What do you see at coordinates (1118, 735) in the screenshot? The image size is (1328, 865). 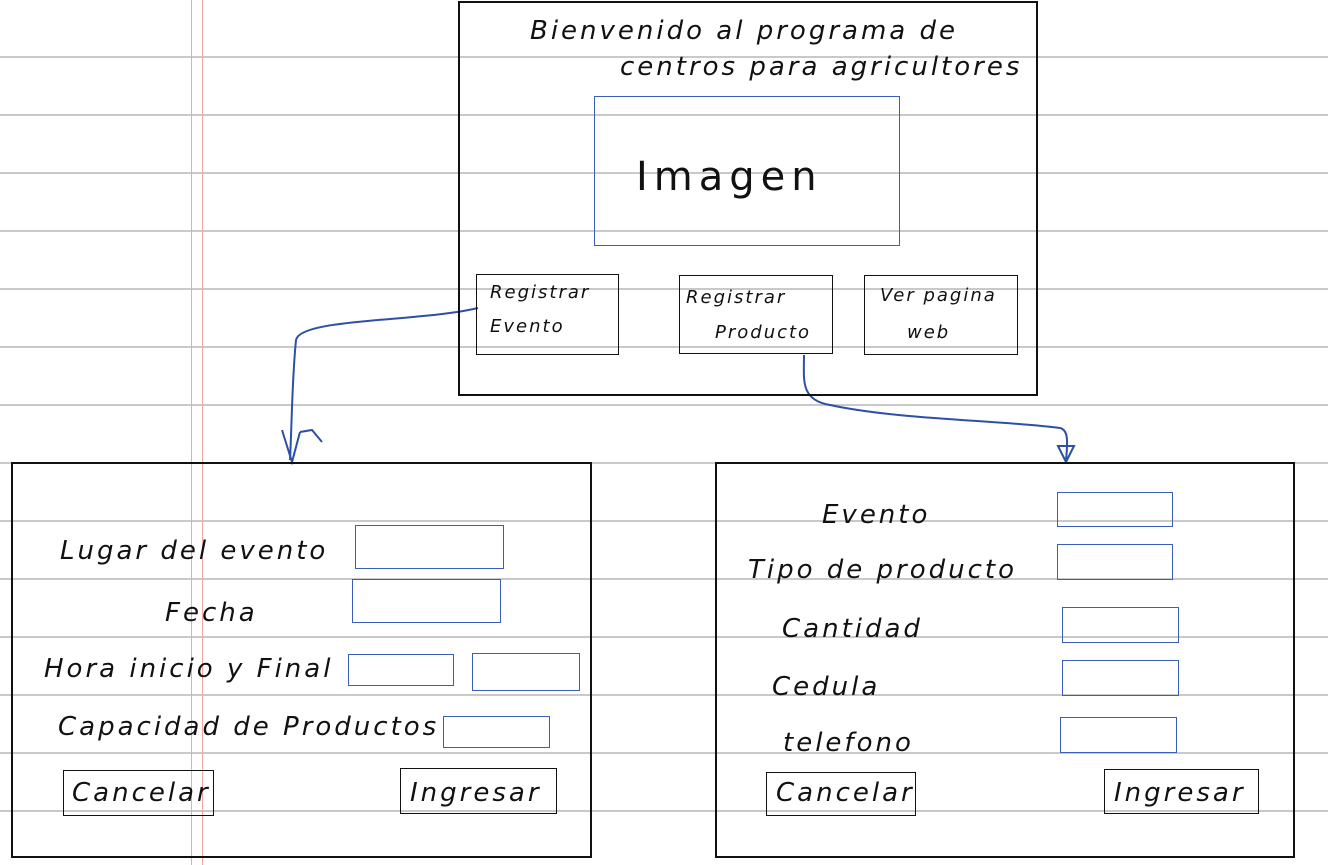 I see `product-phone-input` at bounding box center [1118, 735].